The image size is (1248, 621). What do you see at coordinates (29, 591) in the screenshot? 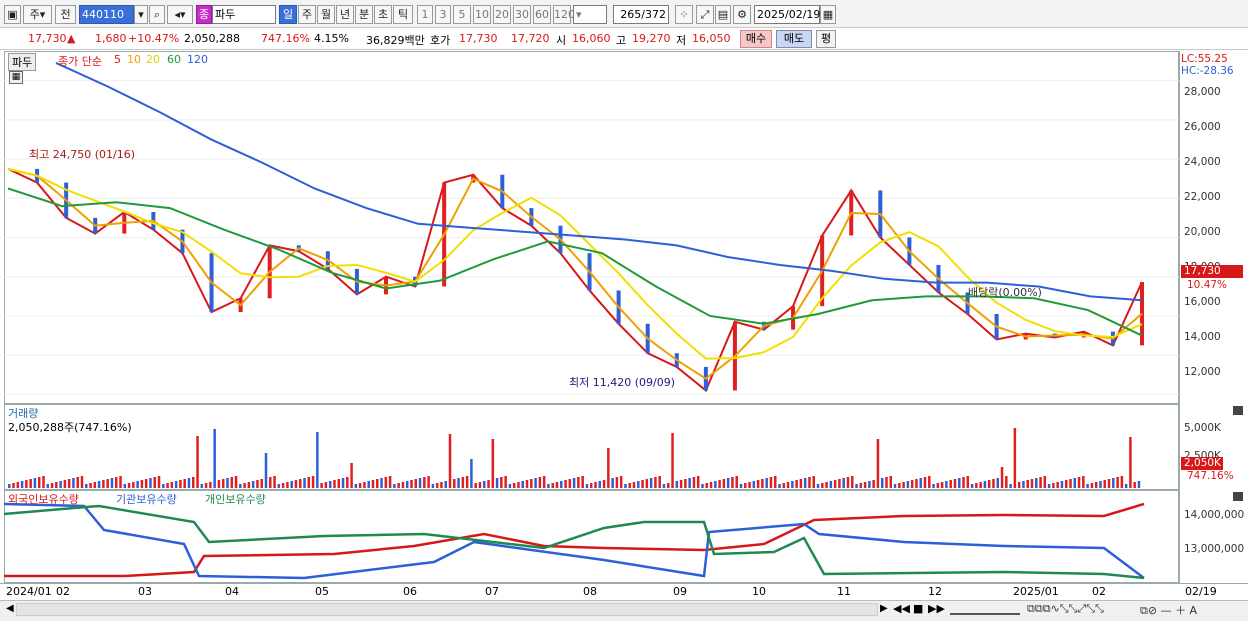
I see `x-label: 2024/01` at bounding box center [29, 591].